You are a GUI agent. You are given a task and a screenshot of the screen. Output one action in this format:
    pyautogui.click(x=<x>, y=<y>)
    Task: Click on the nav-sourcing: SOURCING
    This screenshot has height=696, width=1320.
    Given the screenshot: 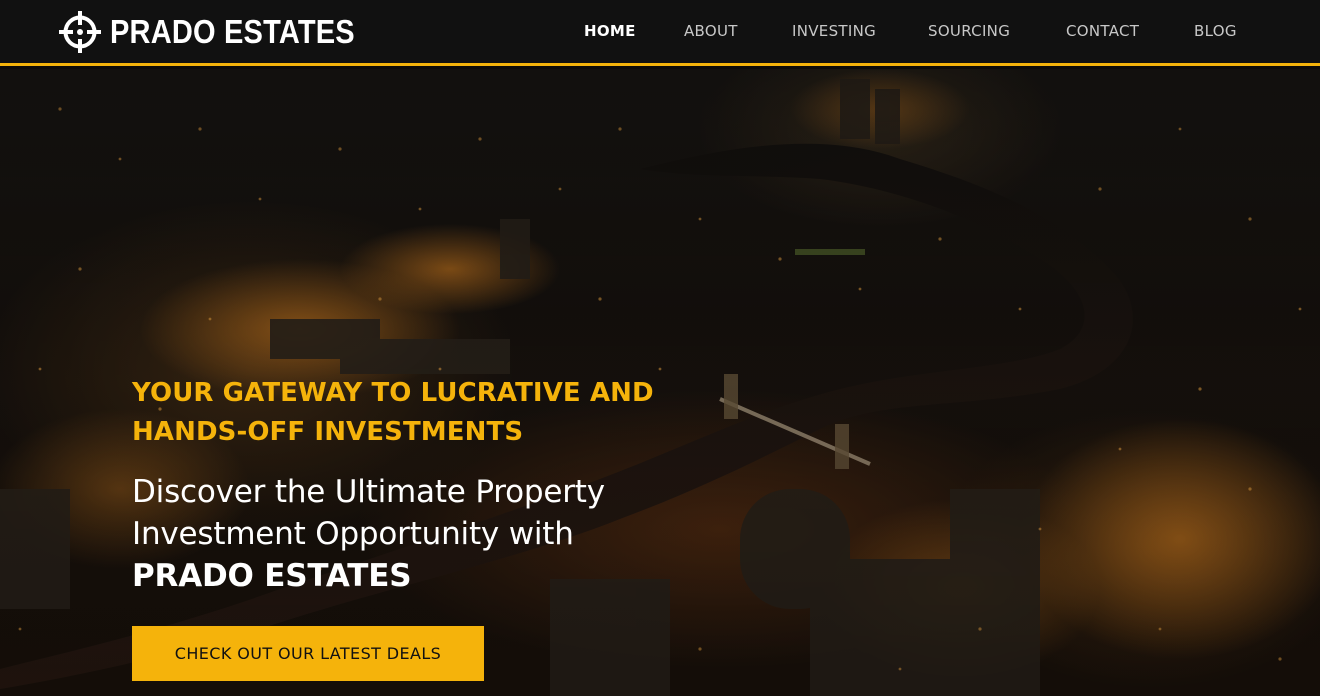 What is the action you would take?
    pyautogui.click(x=969, y=31)
    